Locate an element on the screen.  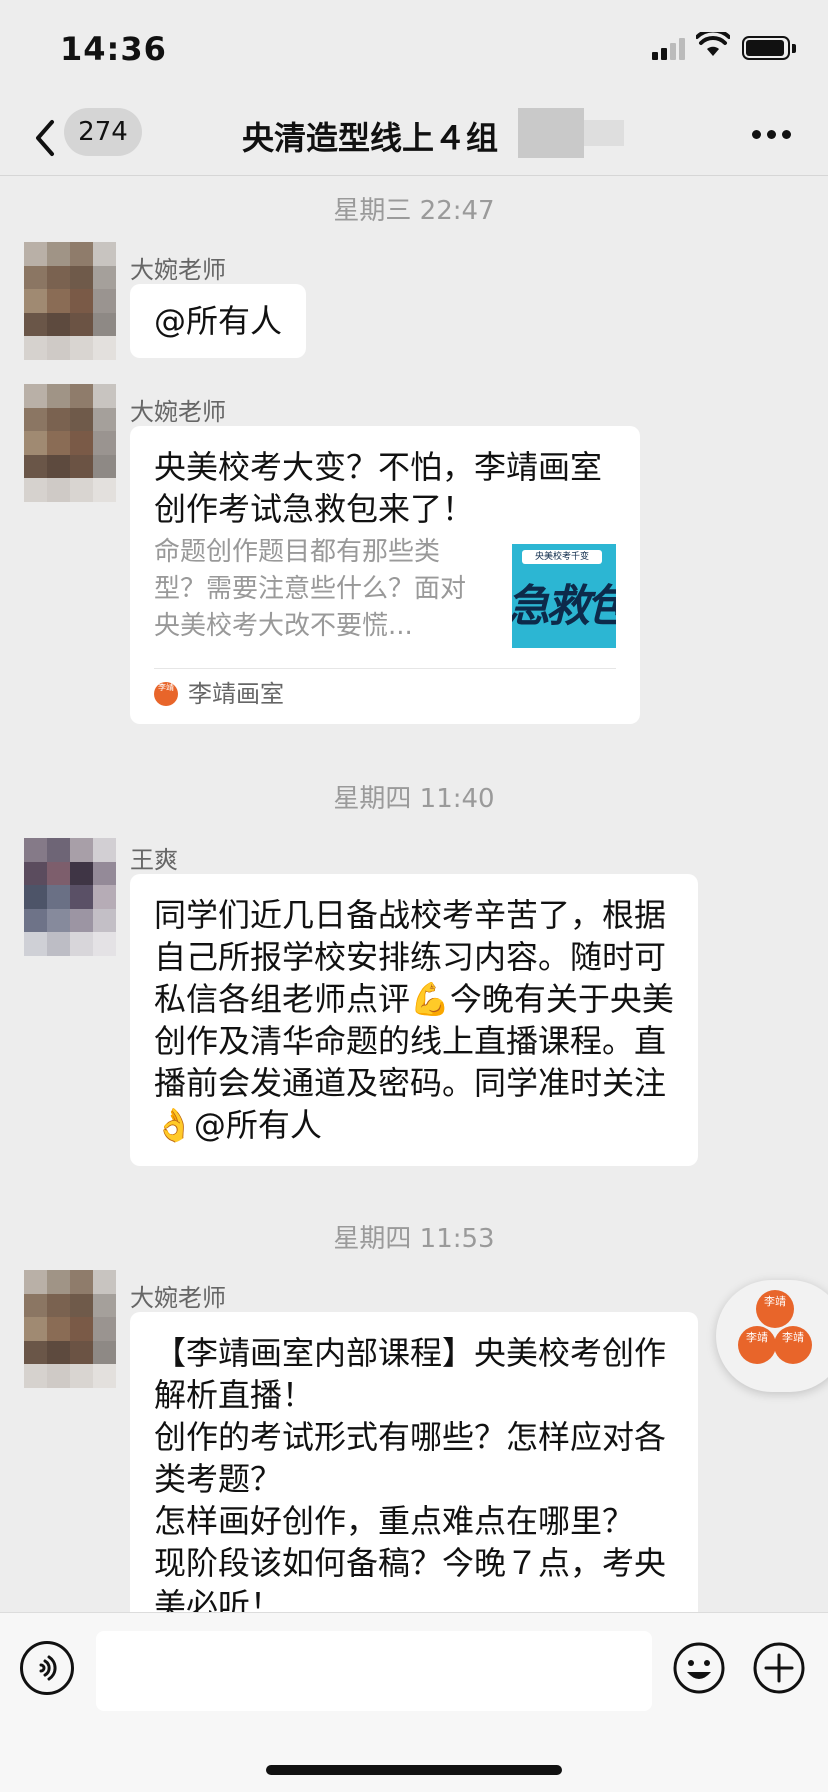
thumbnail-text: 急救包 is located at coordinates (564, 606).